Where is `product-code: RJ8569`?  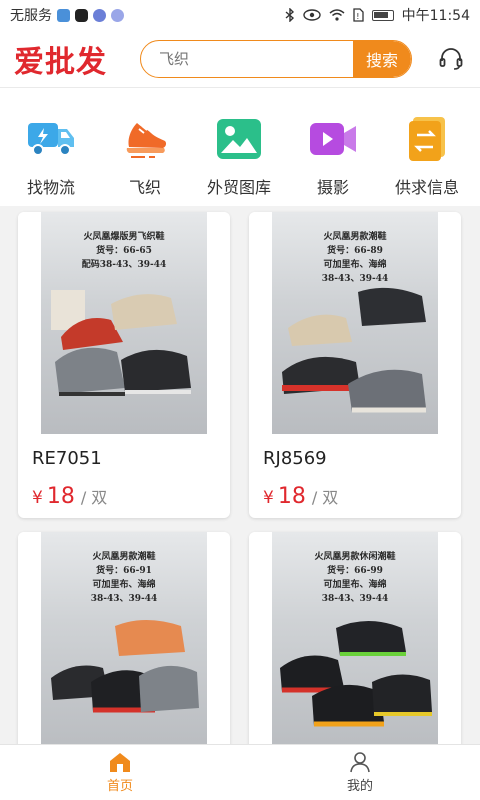 product-code: RJ8569 is located at coordinates (295, 458).